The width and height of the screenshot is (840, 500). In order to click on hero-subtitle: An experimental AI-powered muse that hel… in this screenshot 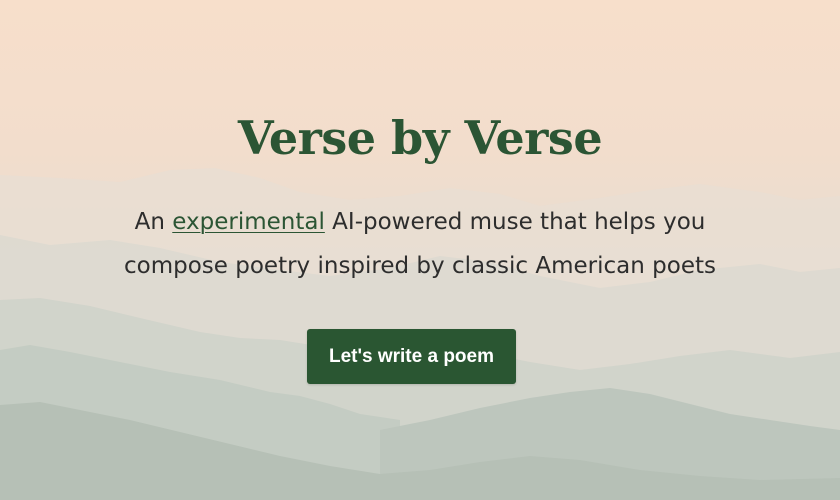, I will do `click(420, 244)`.